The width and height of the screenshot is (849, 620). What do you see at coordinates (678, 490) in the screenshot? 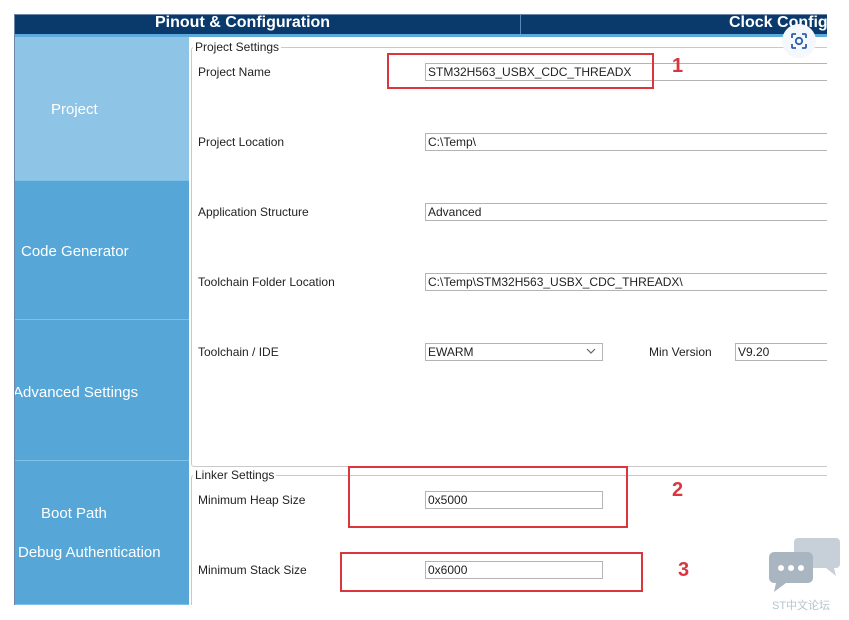
I see `annotation-number-2: 2` at bounding box center [678, 490].